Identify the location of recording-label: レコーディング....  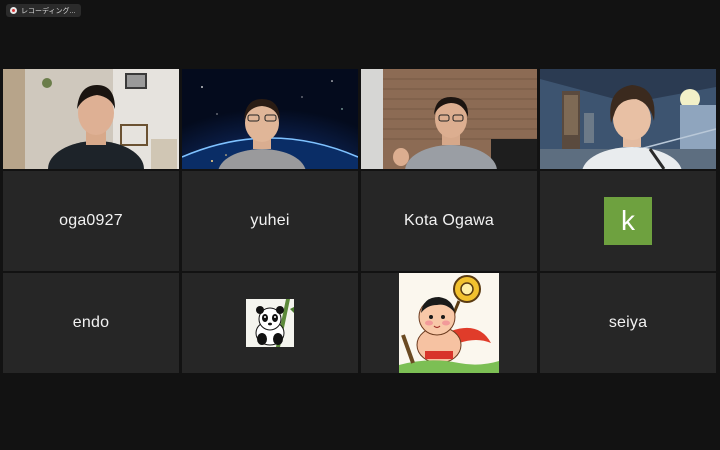
(48, 11).